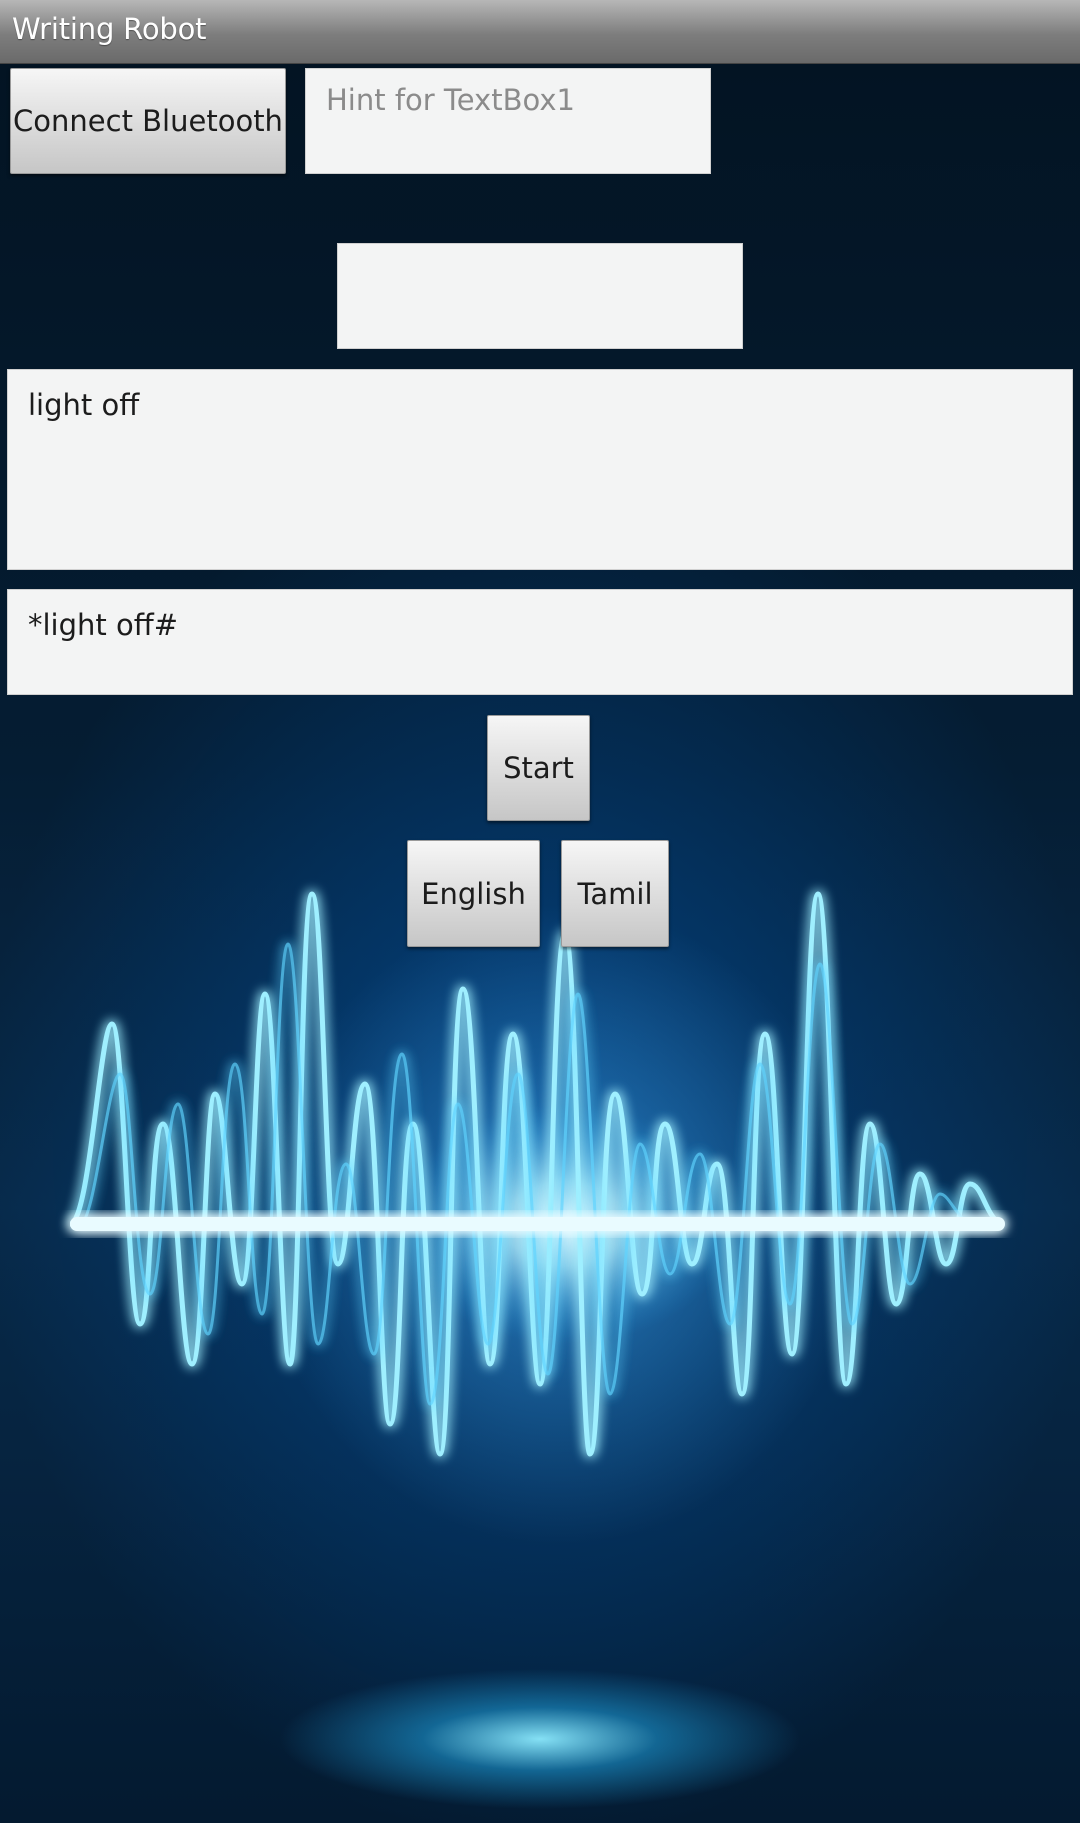  What do you see at coordinates (508, 121) in the screenshot?
I see `textbox1-input: Hint for TextBox1` at bounding box center [508, 121].